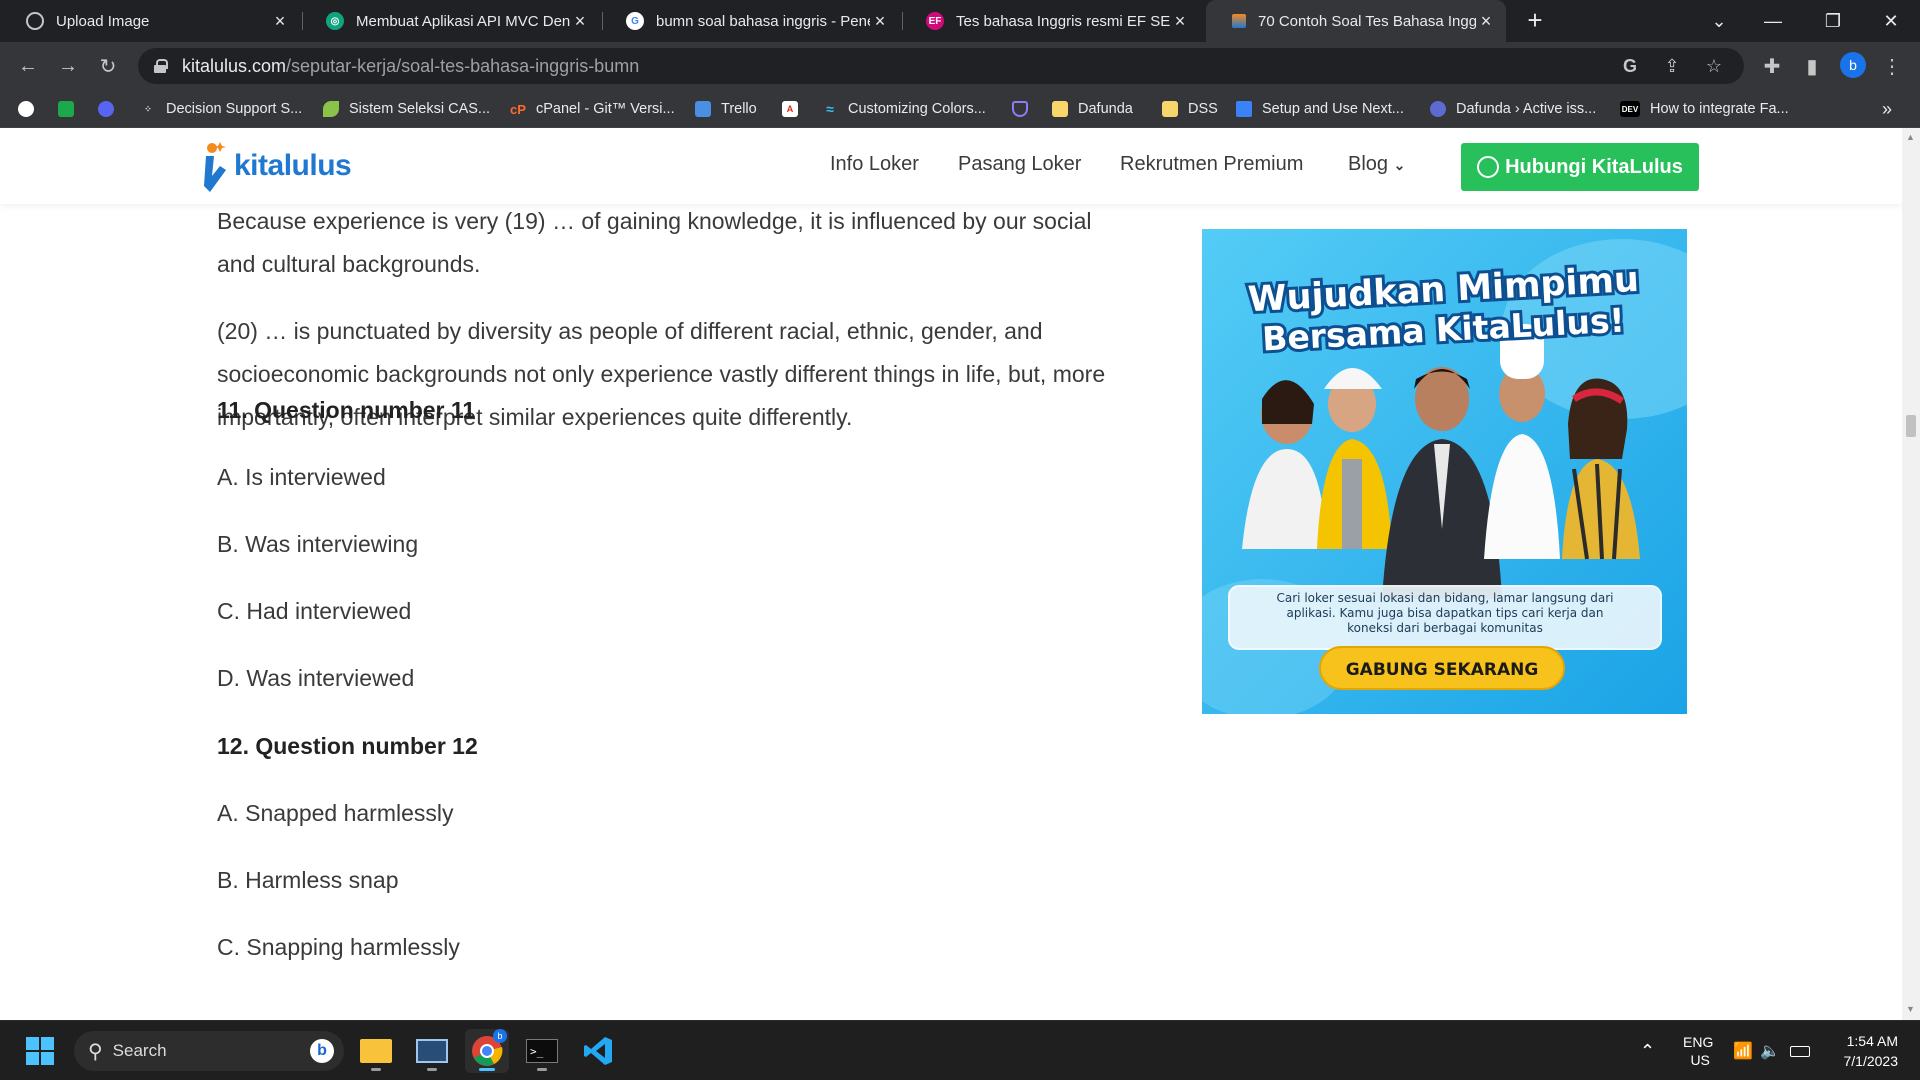  I want to click on bookmark-shield, so click(1025, 109).